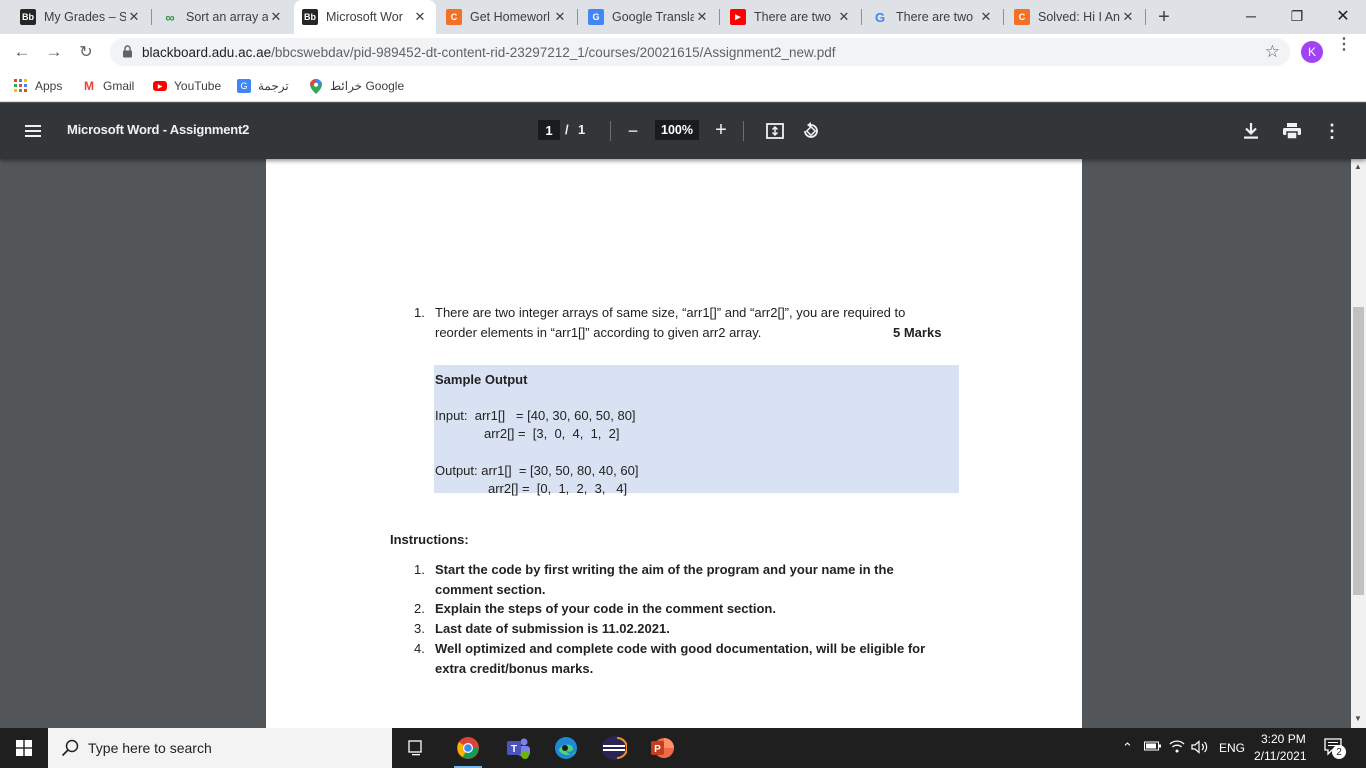  Describe the element at coordinates (419, 569) in the screenshot. I see `instruction-number: 1.` at that location.